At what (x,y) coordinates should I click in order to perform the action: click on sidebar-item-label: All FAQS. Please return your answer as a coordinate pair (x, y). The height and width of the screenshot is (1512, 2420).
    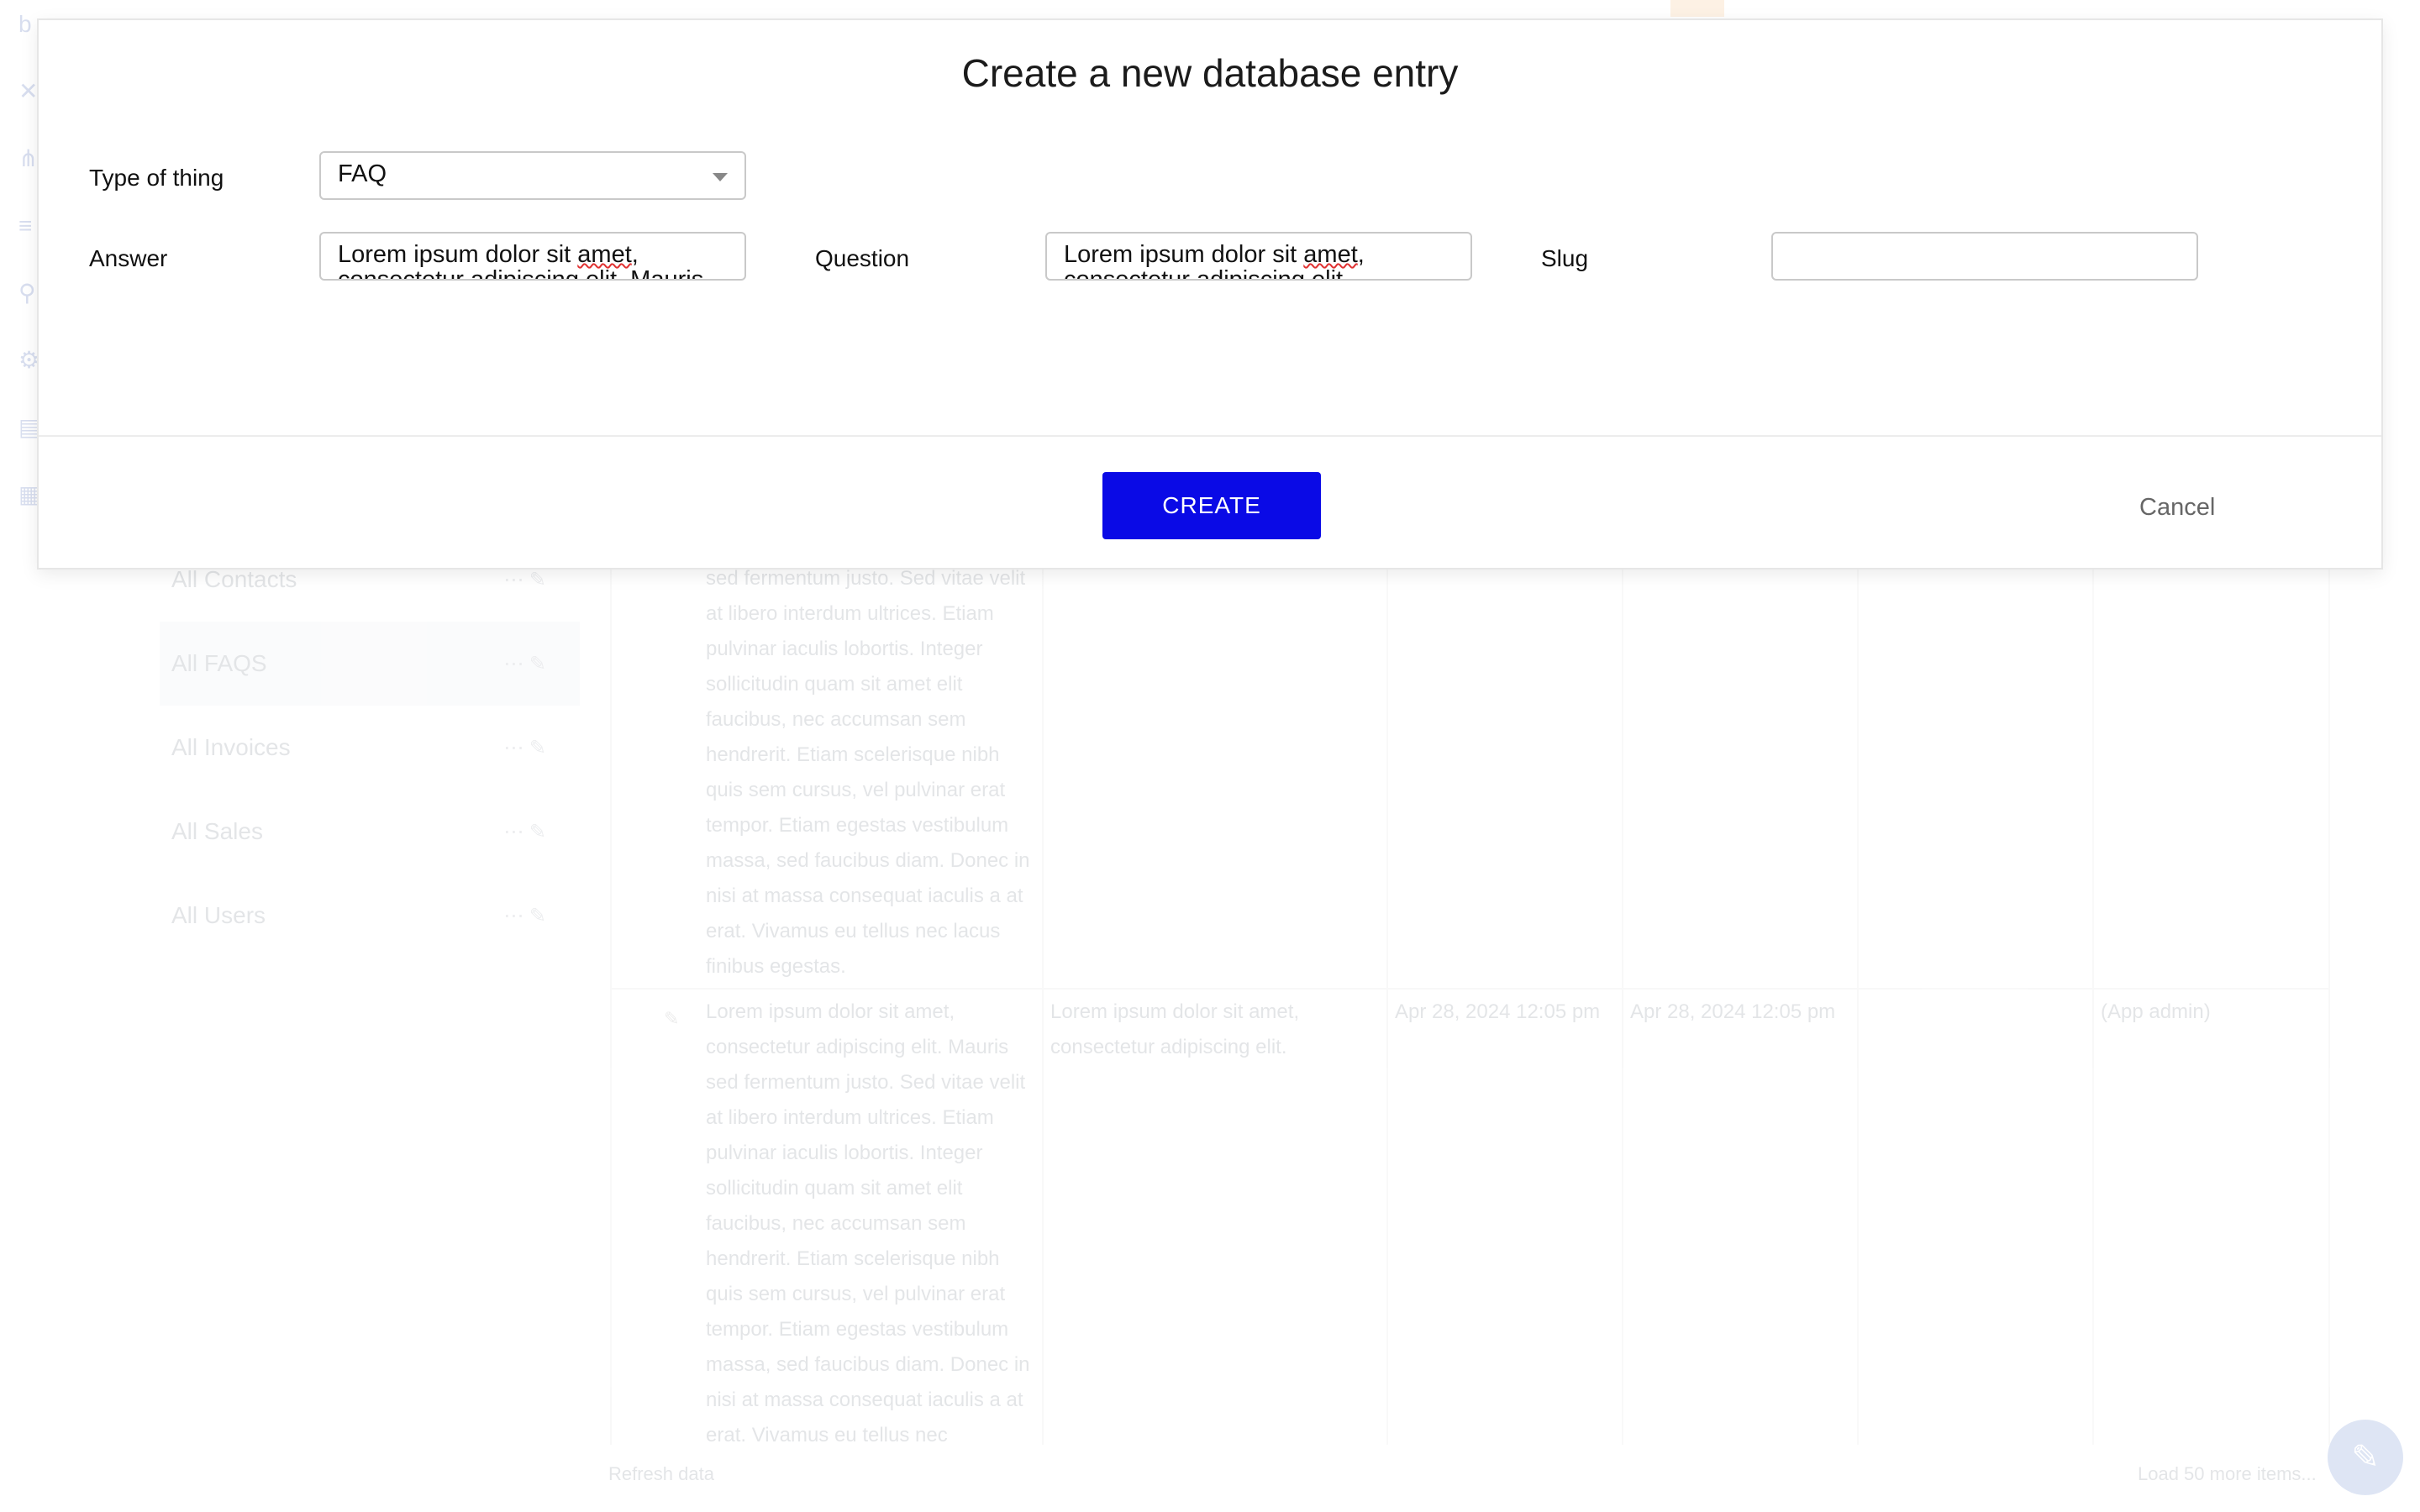
    Looking at the image, I should click on (219, 663).